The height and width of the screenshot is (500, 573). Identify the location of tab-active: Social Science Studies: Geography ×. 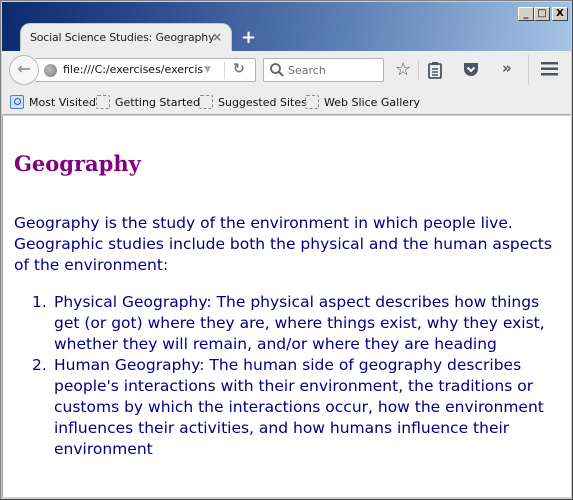
(126, 38).